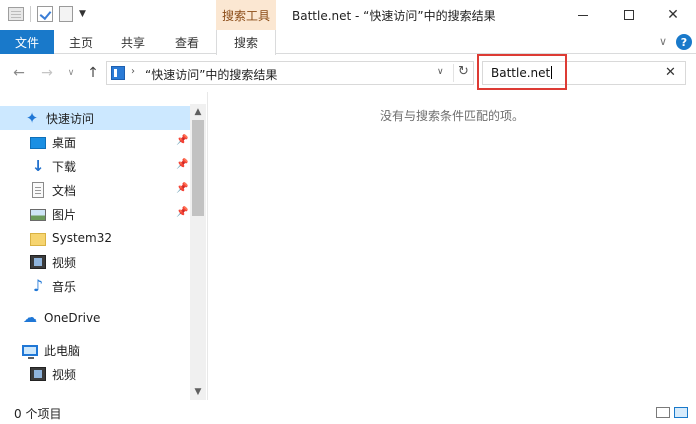 The width and height of the screenshot is (696, 424). I want to click on breadcrumb-chevron-right-icon: ›, so click(133, 71).